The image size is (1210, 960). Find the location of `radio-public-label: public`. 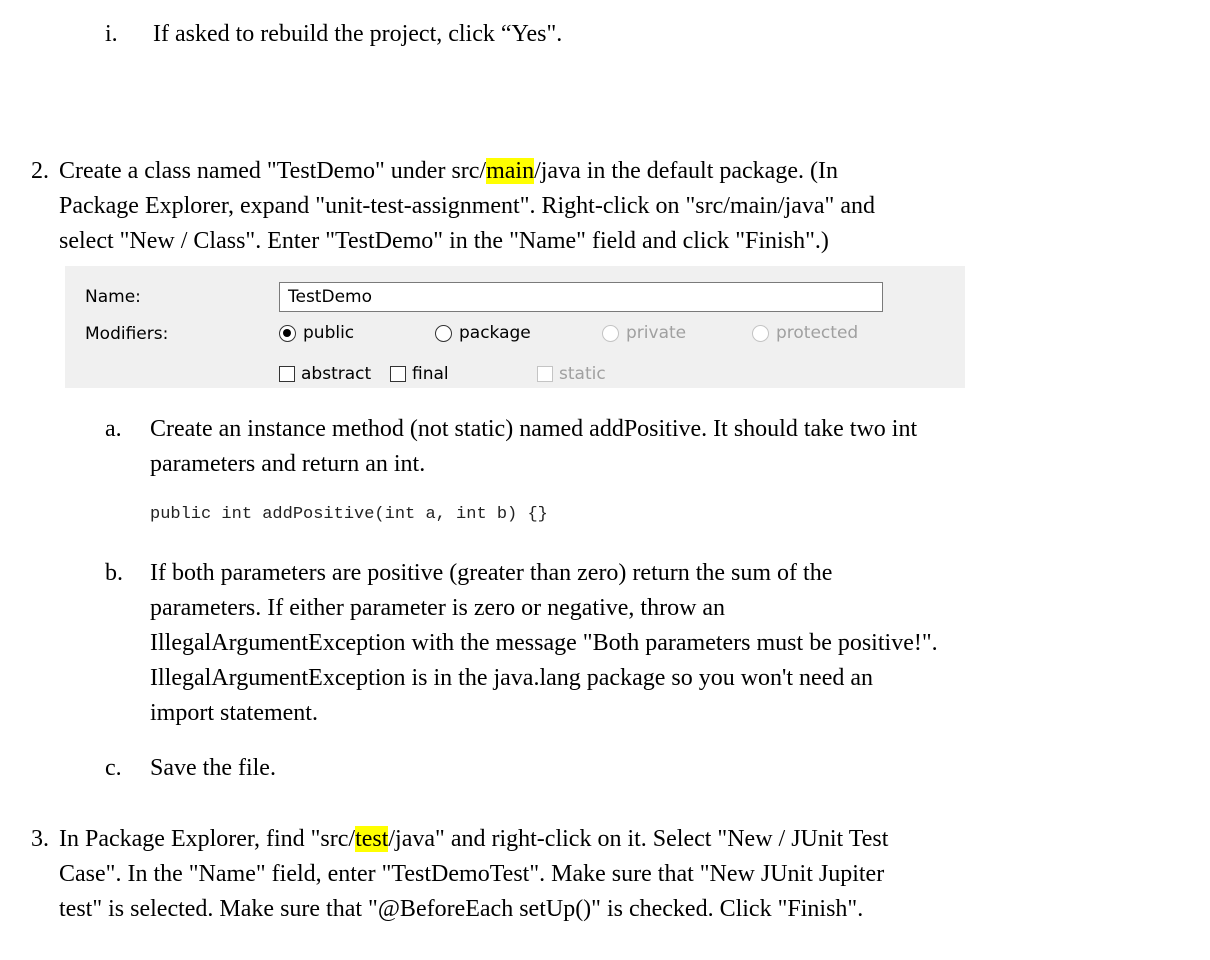

radio-public-label: public is located at coordinates (329, 333).